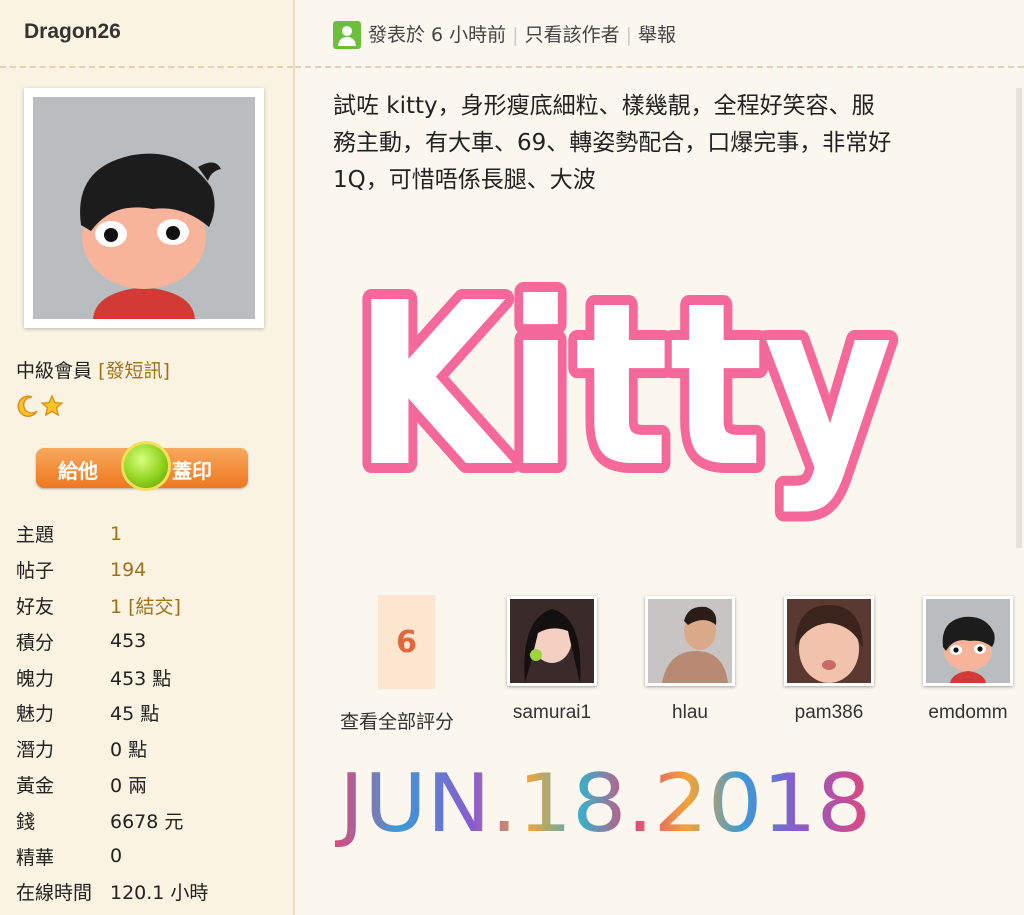 The image size is (1024, 915). What do you see at coordinates (347, 35) in the screenshot?
I see `user-online-icon` at bounding box center [347, 35].